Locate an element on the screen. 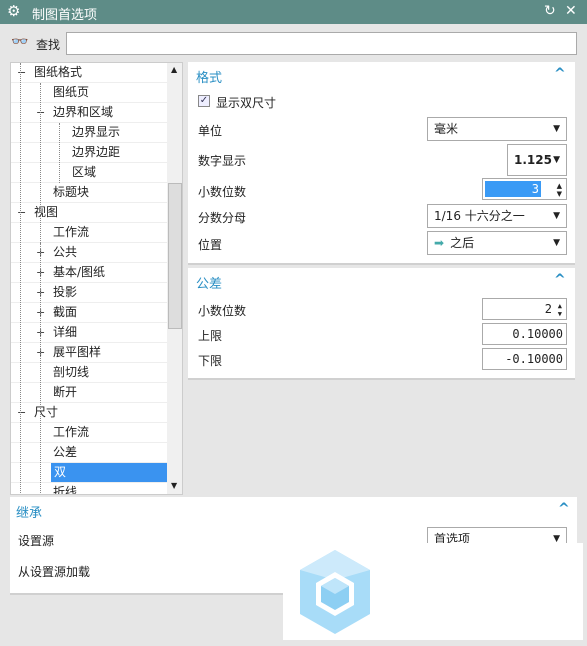 The width and height of the screenshot is (587, 646). tree-item-label: 图纸格式 is located at coordinates (58, 72).